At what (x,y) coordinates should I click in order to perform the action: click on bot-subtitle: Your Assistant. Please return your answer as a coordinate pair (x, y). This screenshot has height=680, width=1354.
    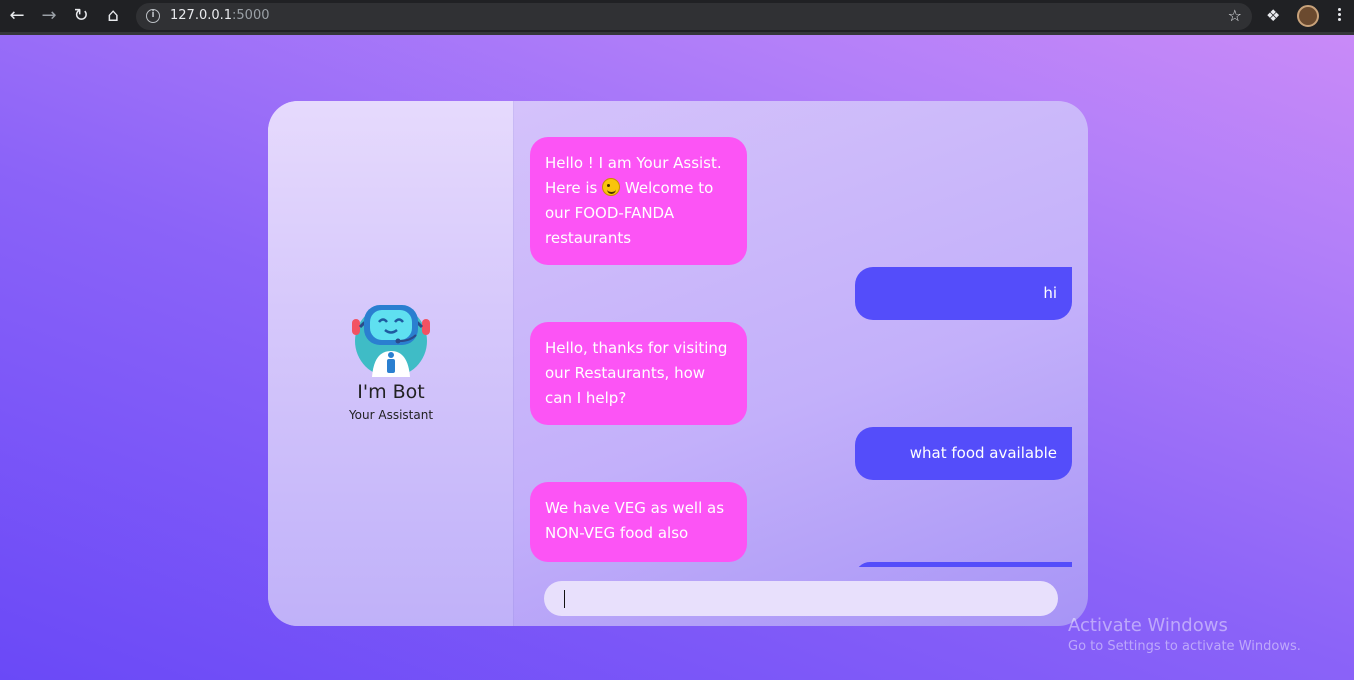
    Looking at the image, I should click on (391, 415).